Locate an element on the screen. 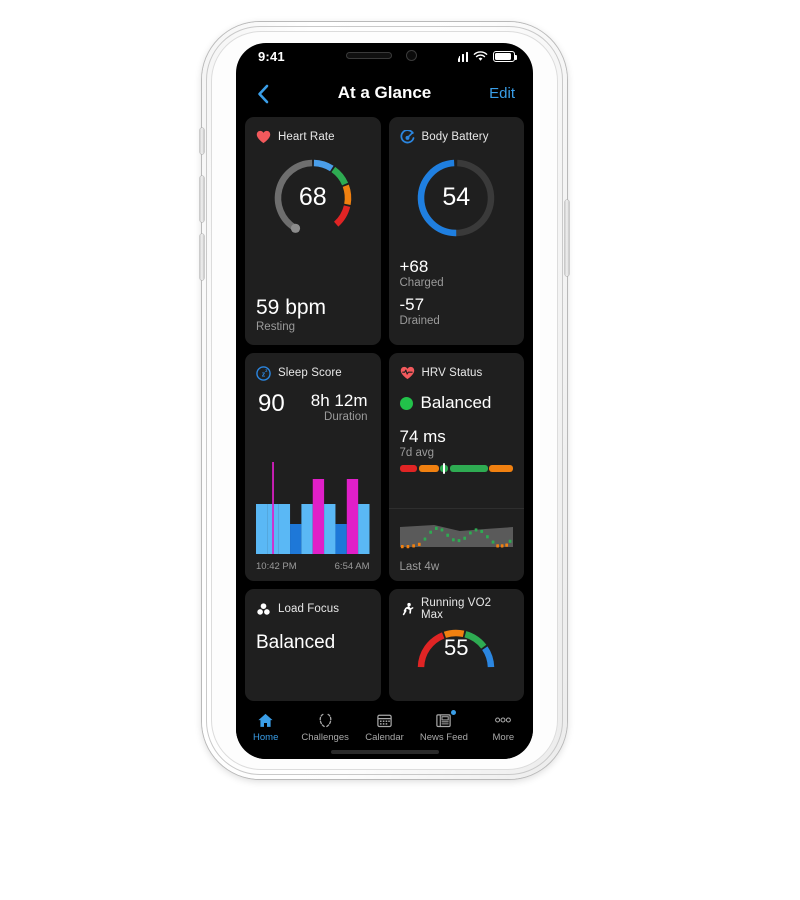  card-title: Sleep Score is located at coordinates (310, 373).